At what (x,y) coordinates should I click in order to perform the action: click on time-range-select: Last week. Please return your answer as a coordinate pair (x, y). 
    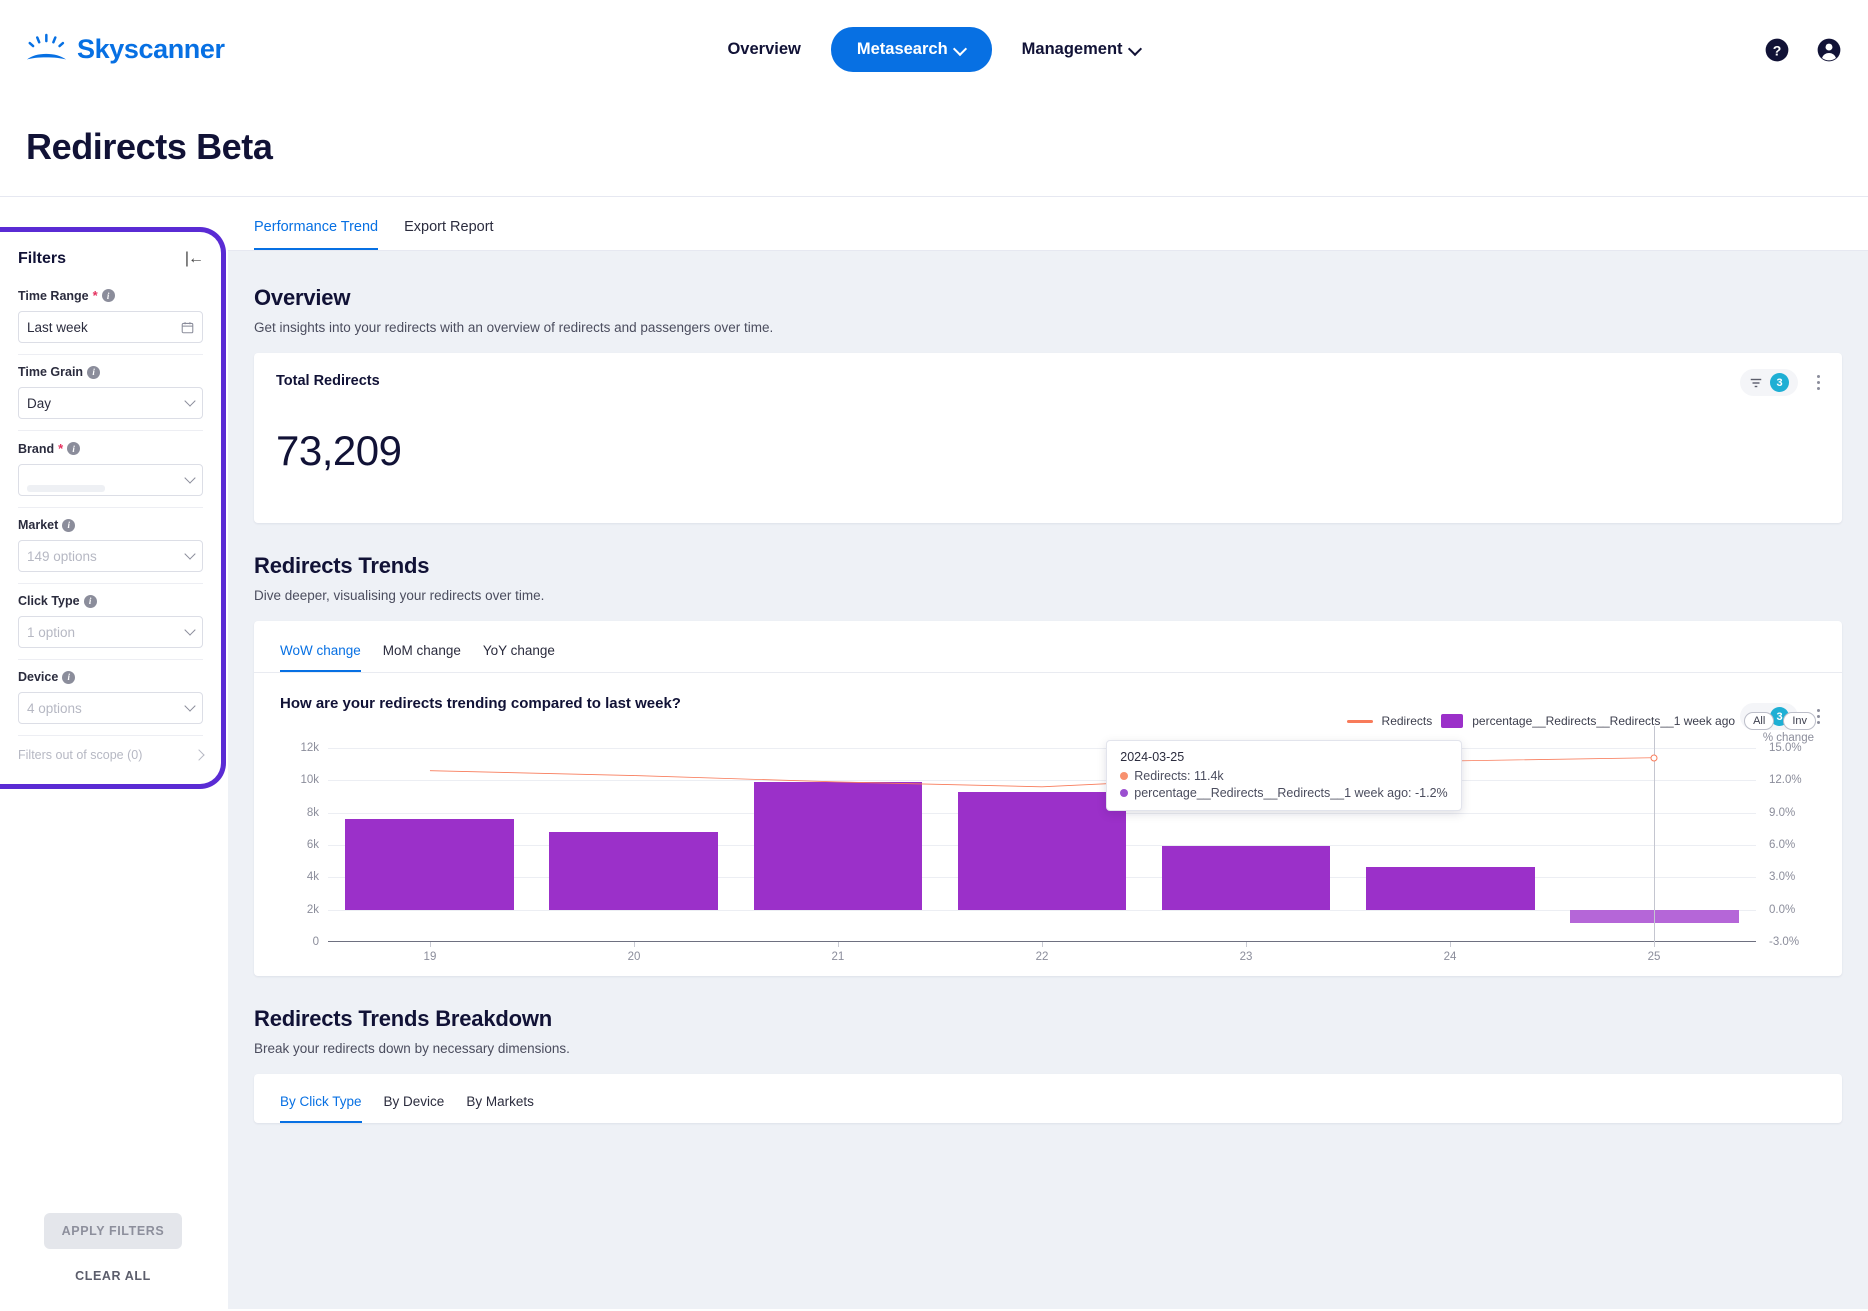
    Looking at the image, I should click on (110, 327).